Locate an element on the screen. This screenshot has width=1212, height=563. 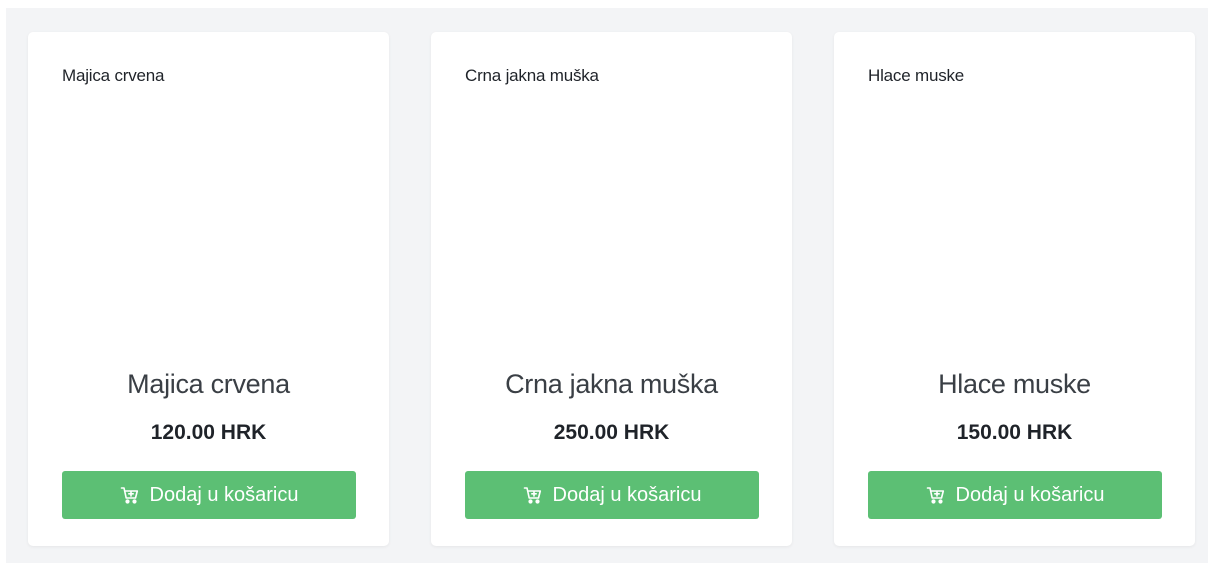
product-price: 250.00 HRK is located at coordinates (611, 432).